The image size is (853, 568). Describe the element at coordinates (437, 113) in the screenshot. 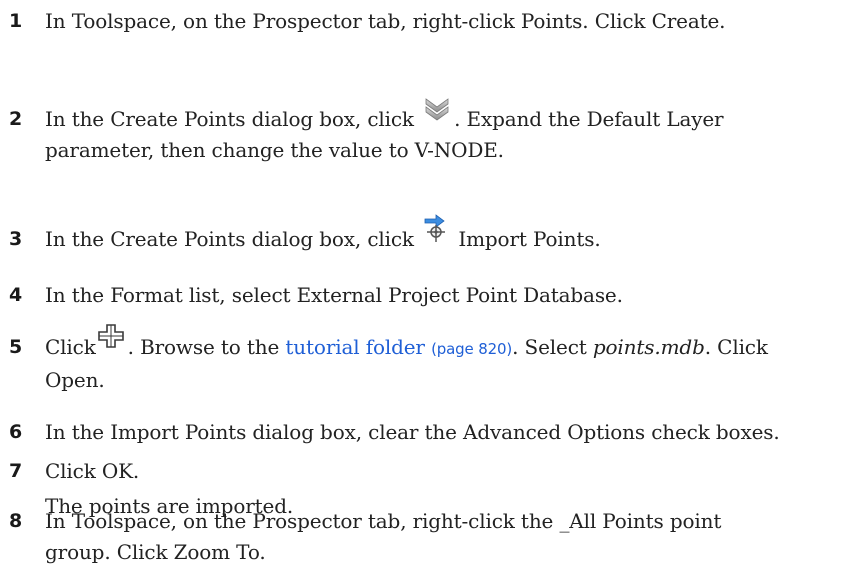

I see `expand-chevrons-icon` at that location.